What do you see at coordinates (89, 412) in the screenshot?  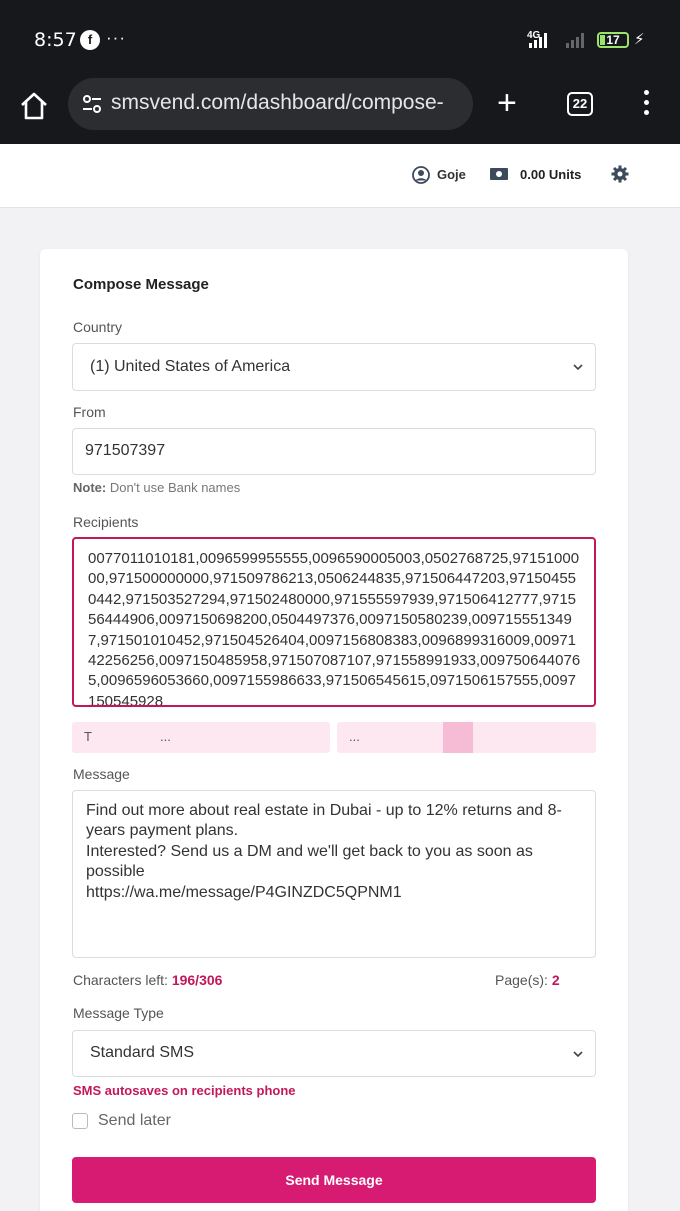 I see `from-label: From` at bounding box center [89, 412].